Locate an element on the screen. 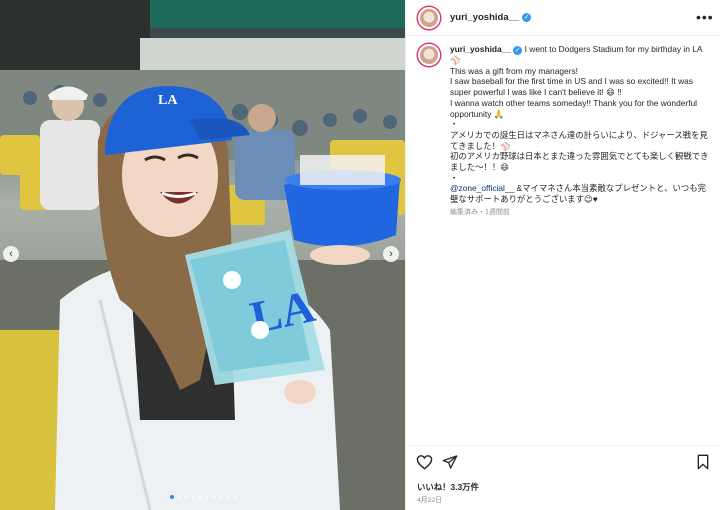 The image size is (720, 510). caption-username: yuri_yoshida__ is located at coordinates (480, 49).